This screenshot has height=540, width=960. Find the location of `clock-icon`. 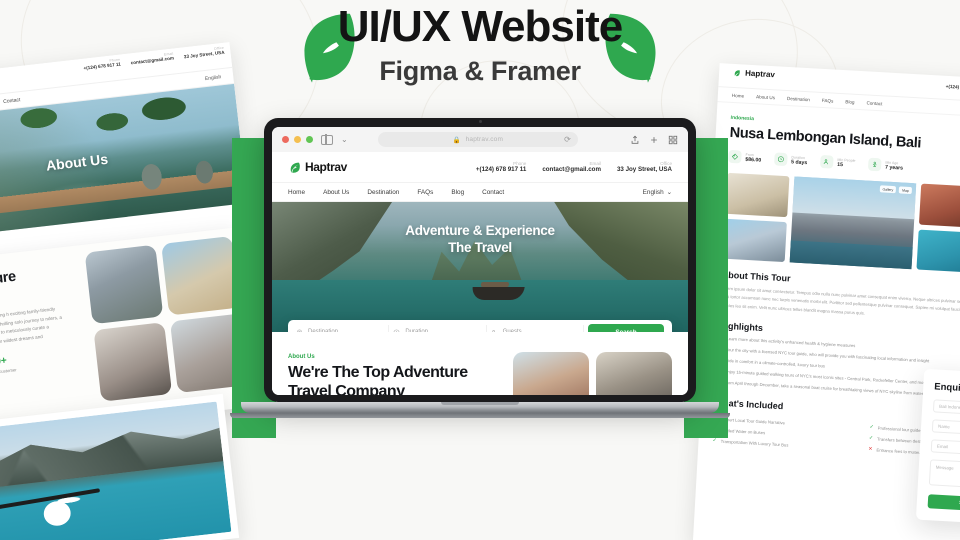

clock-icon is located at coordinates (780, 159).